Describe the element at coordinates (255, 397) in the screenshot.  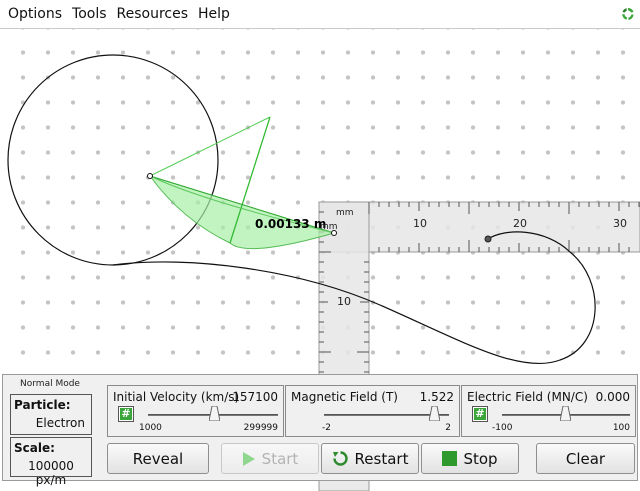
I see `velocity-value: 157100` at that location.